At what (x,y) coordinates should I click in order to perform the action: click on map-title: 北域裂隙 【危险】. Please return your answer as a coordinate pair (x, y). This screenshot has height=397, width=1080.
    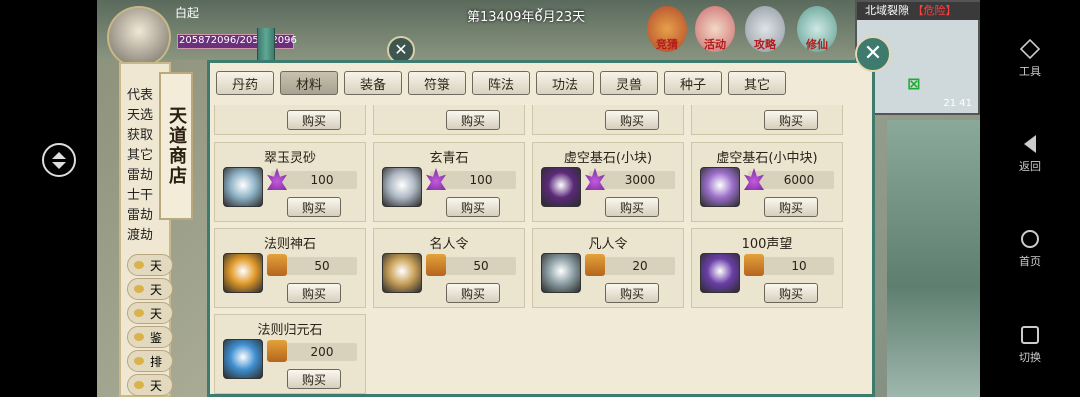
    Looking at the image, I should click on (918, 11).